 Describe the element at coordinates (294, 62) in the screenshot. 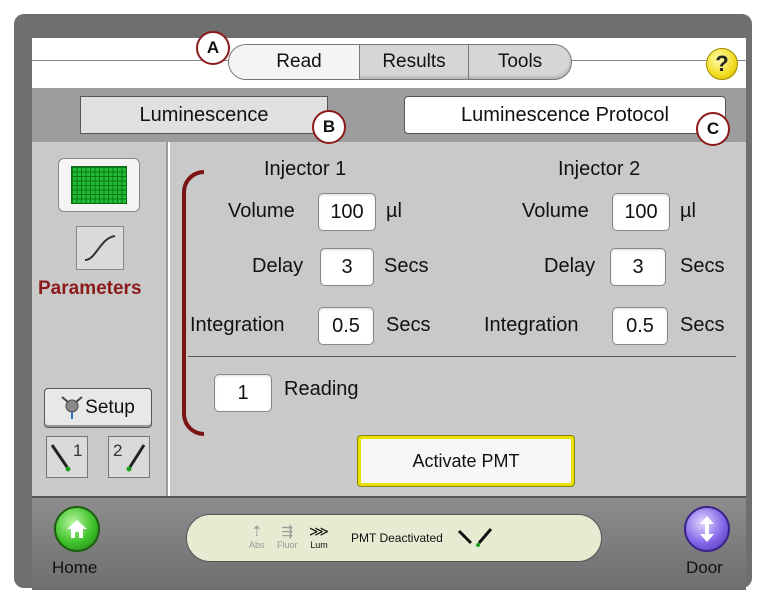

I see `tab-read: Read` at that location.